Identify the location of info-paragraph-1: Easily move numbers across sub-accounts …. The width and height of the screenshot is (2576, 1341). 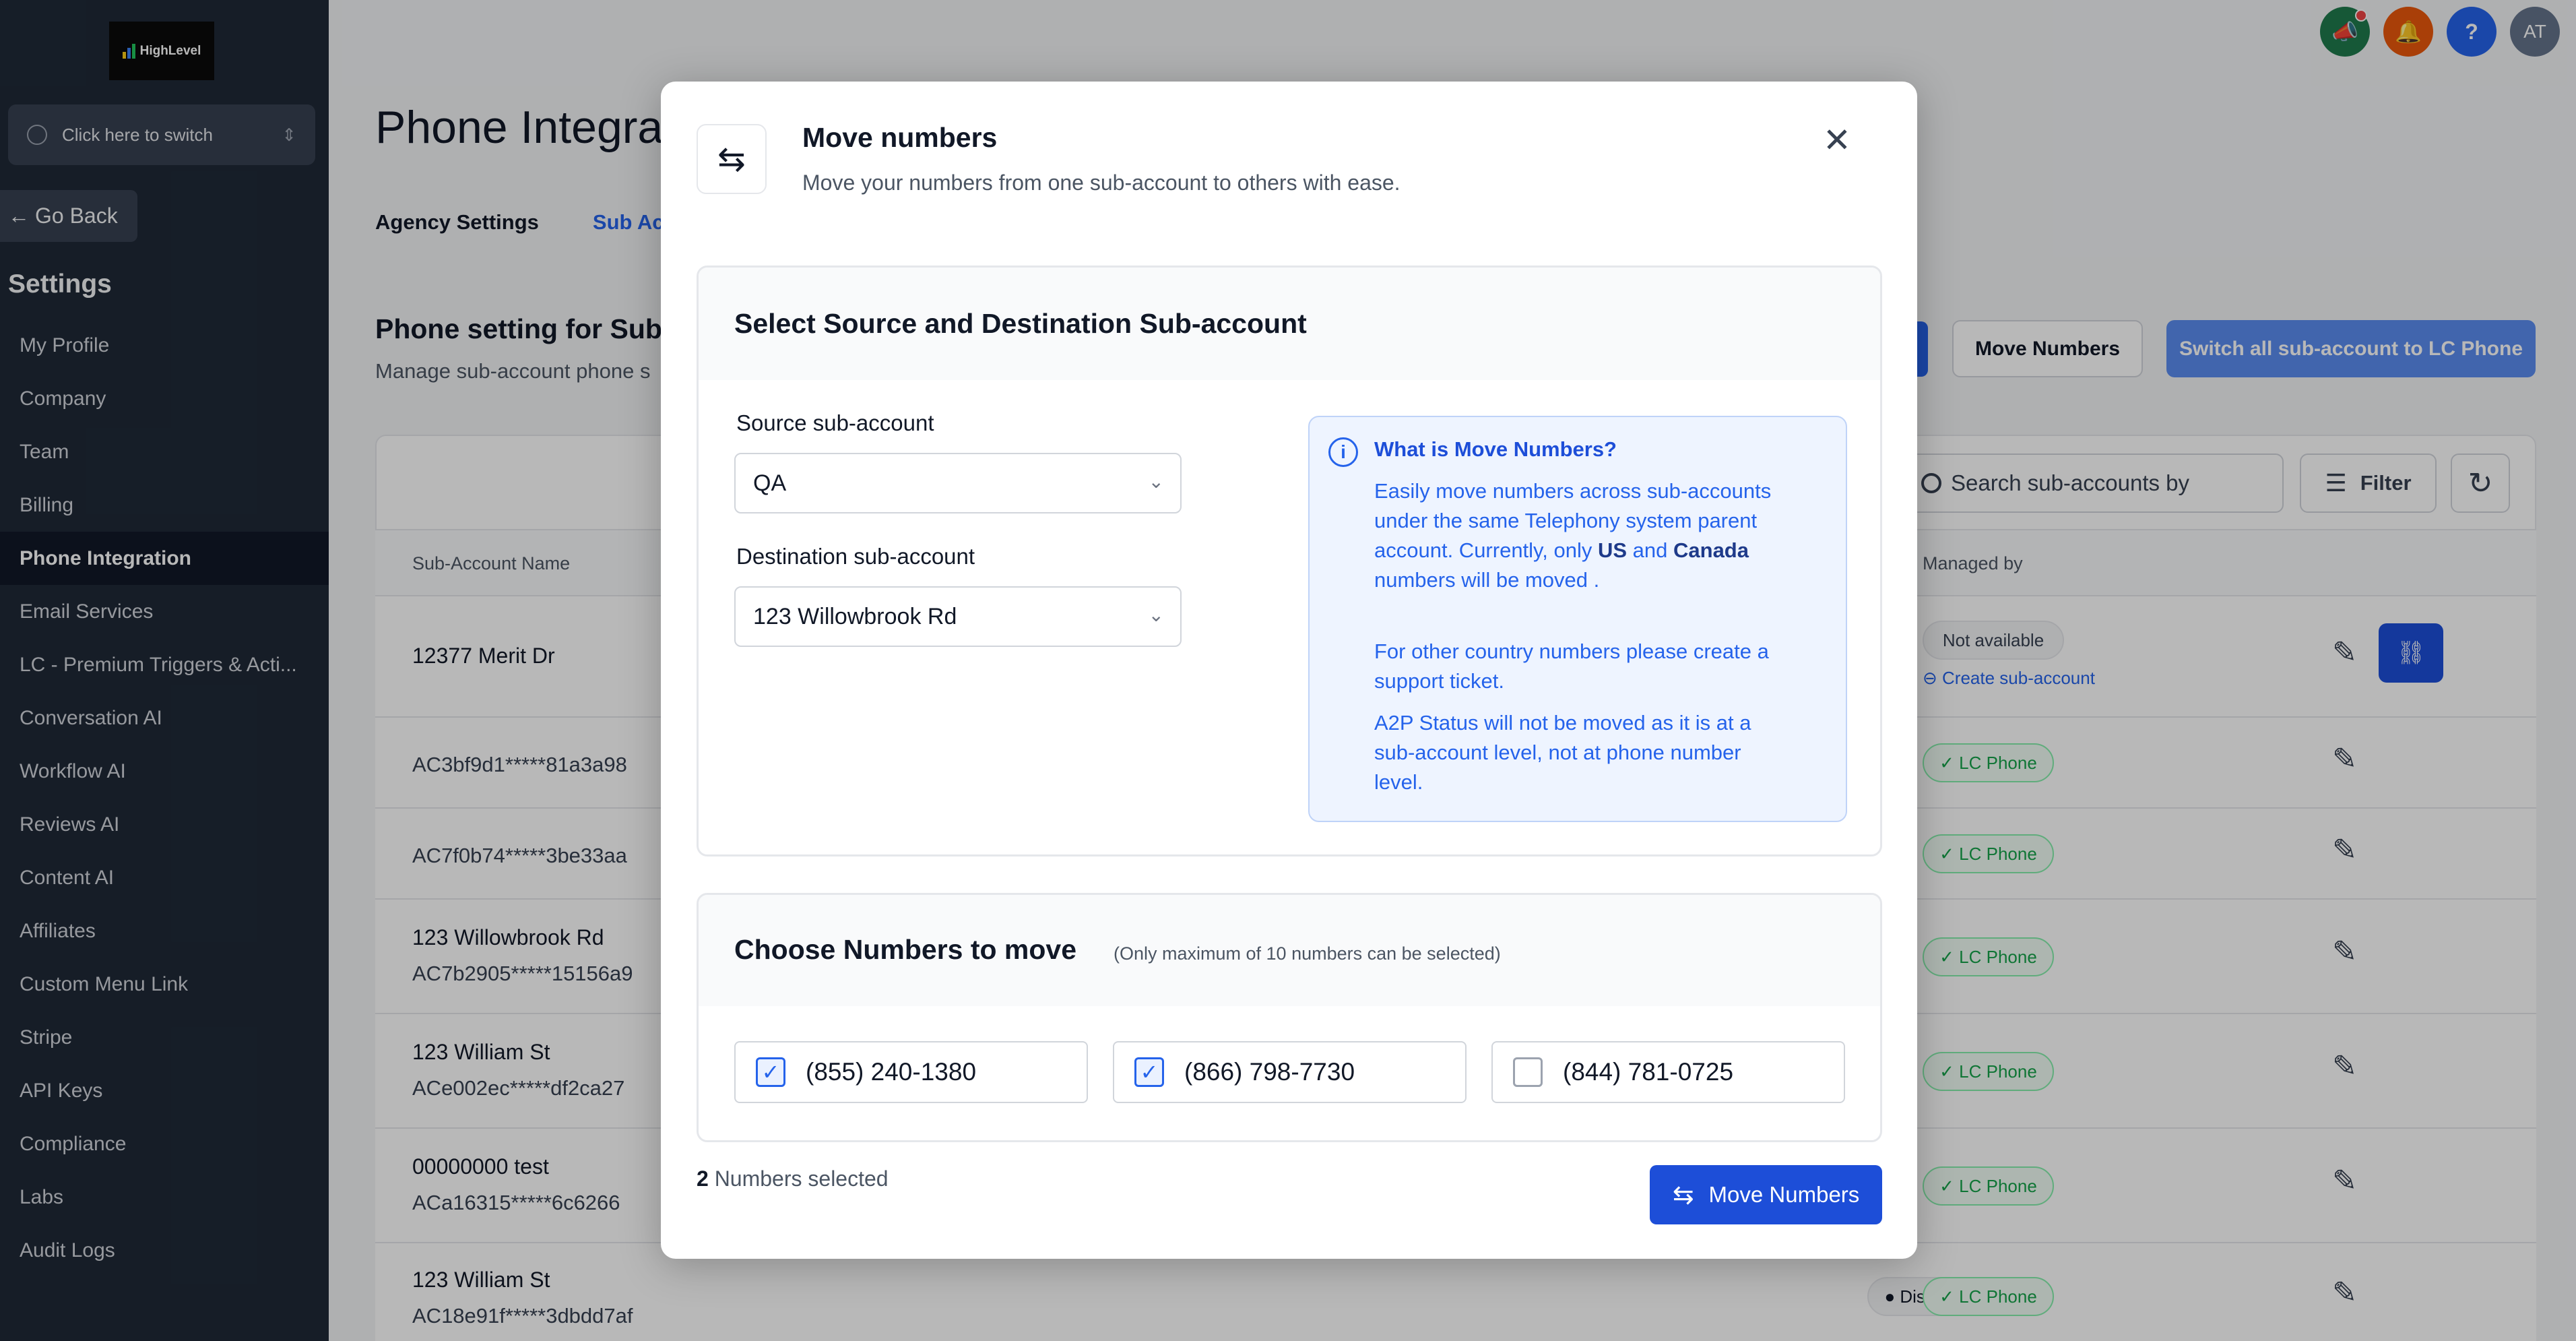
(1576, 535).